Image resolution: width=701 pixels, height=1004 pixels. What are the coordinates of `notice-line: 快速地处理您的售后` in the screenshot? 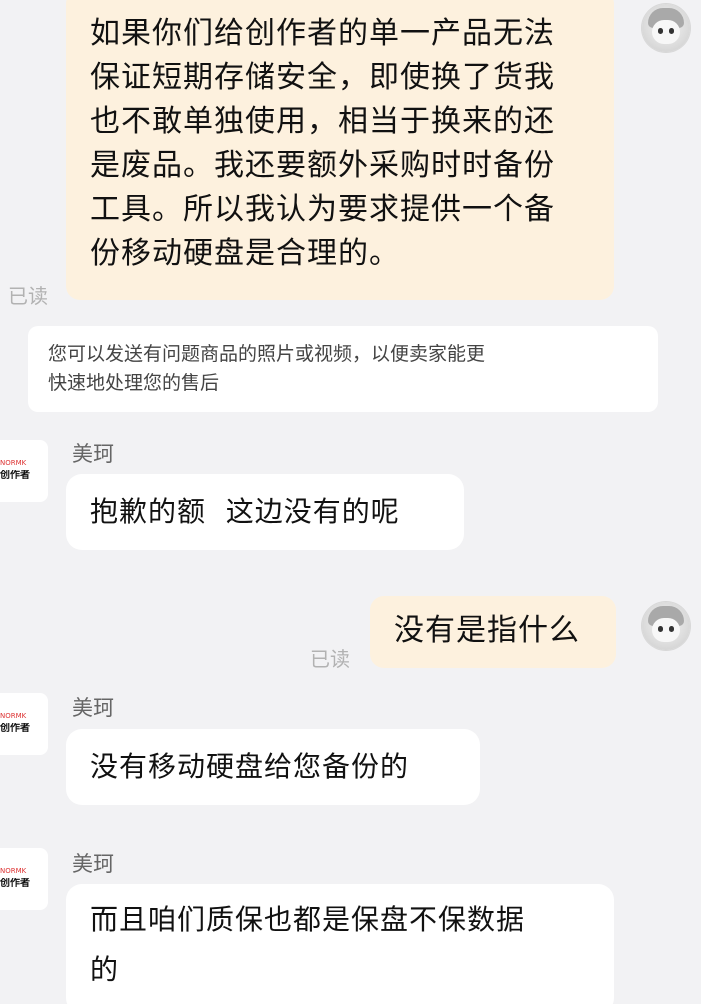 It's located at (134, 383).